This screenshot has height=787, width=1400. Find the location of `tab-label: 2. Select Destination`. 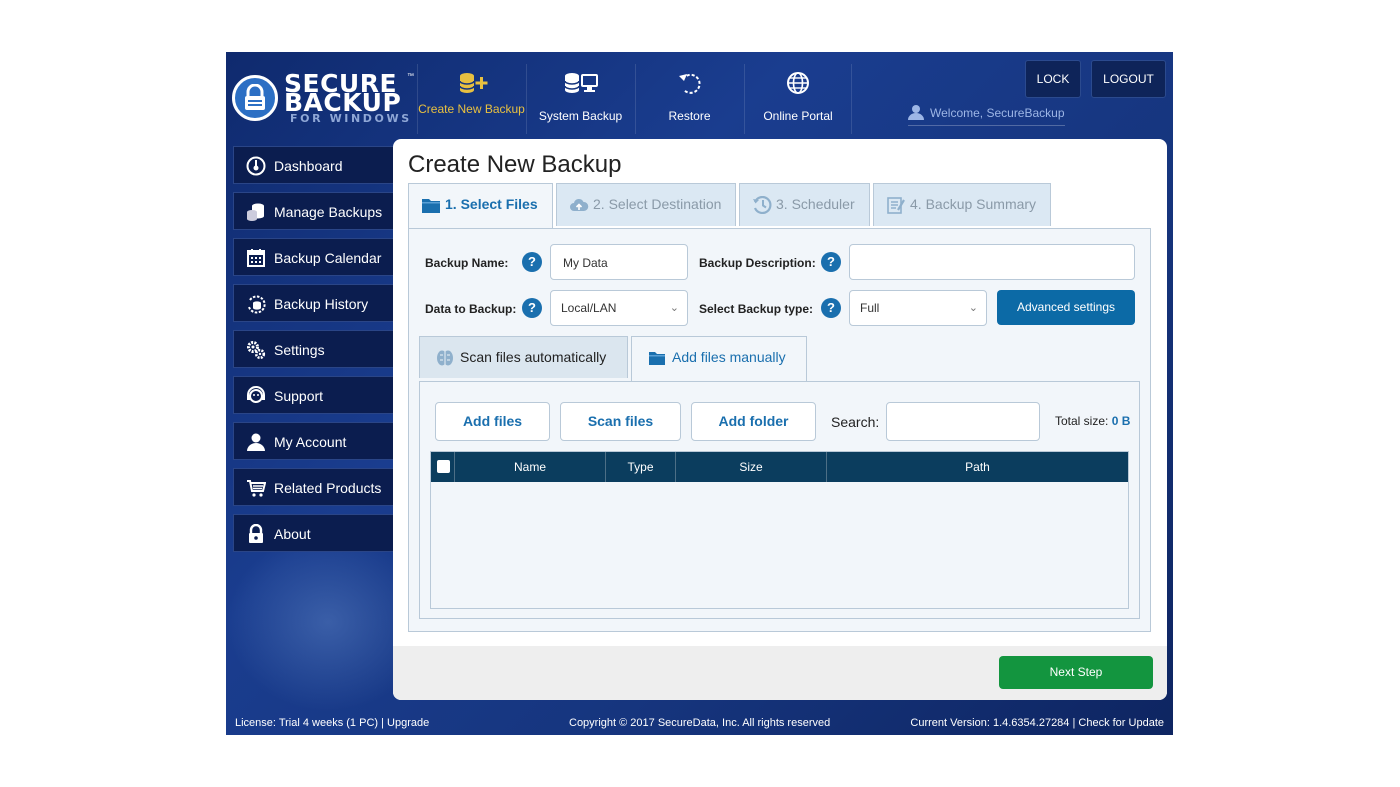

tab-label: 2. Select Destination is located at coordinates (657, 204).